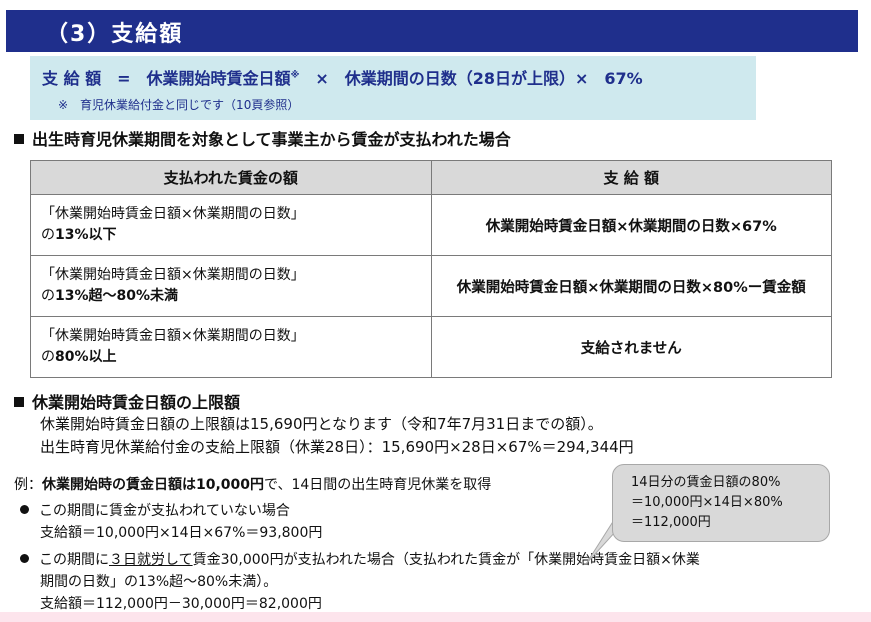 This screenshot has width=871, height=622. I want to click on section-title: （3）支給額, so click(115, 34).